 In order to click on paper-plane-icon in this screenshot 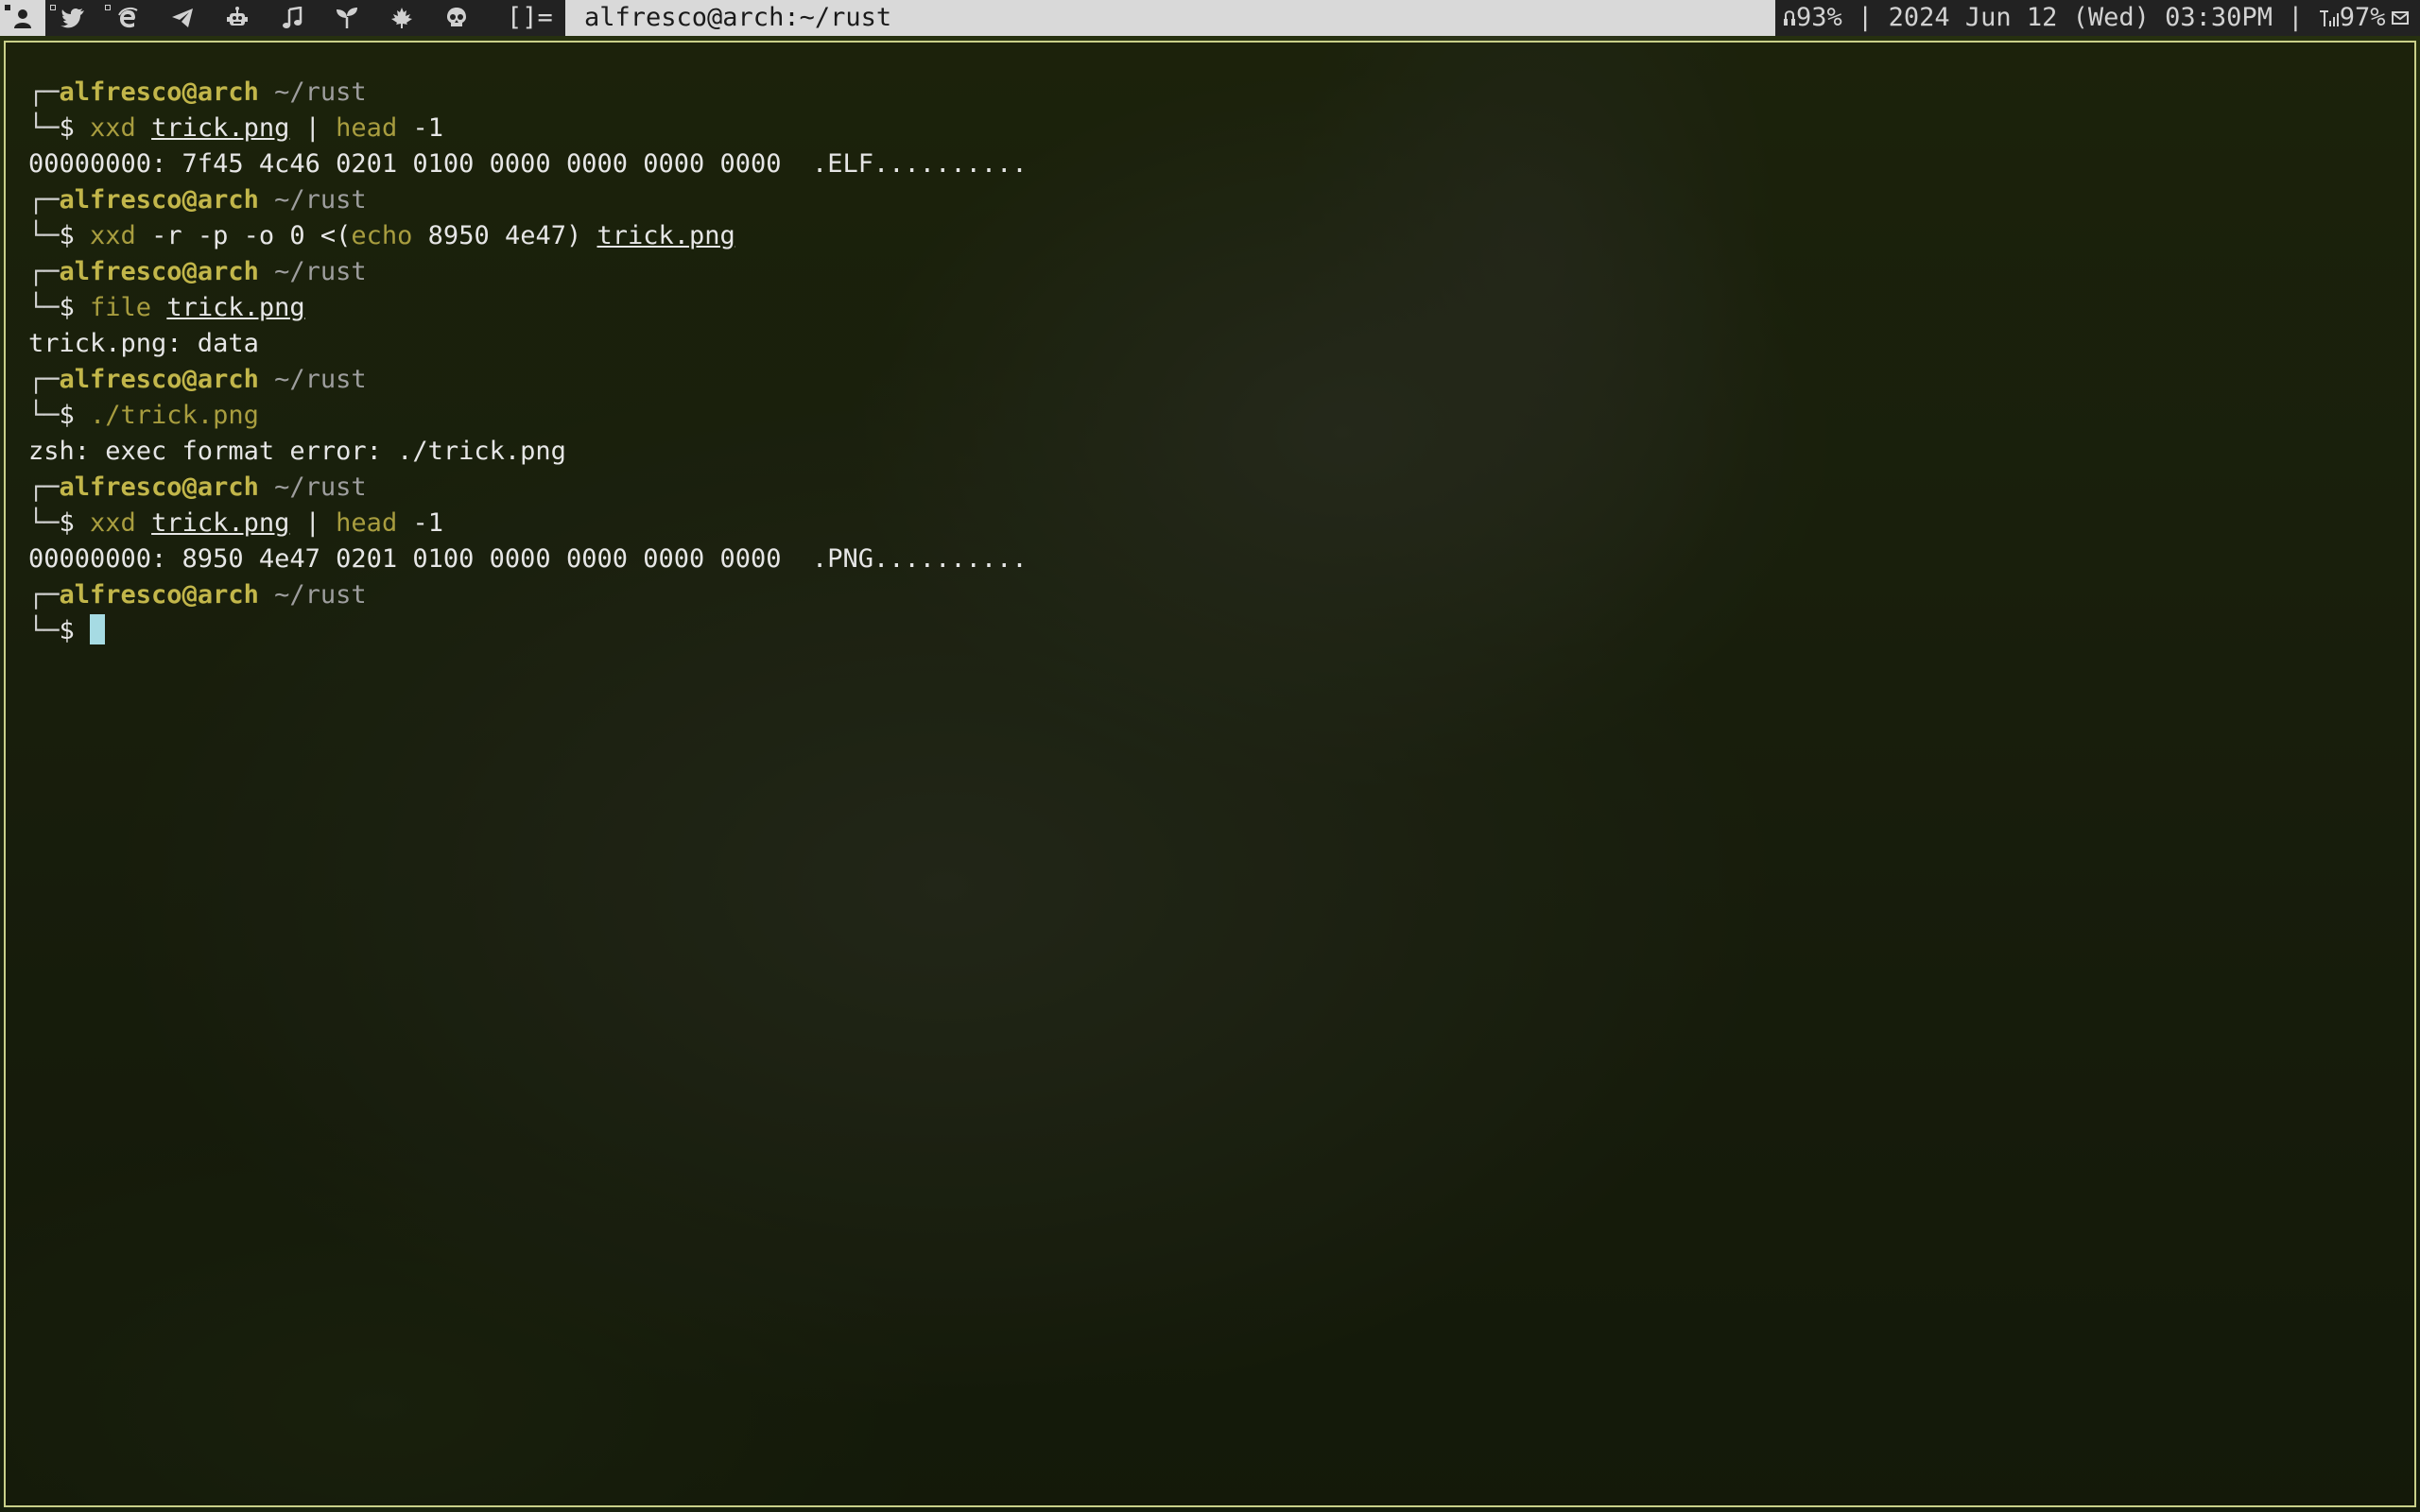, I will do `click(182, 18)`.